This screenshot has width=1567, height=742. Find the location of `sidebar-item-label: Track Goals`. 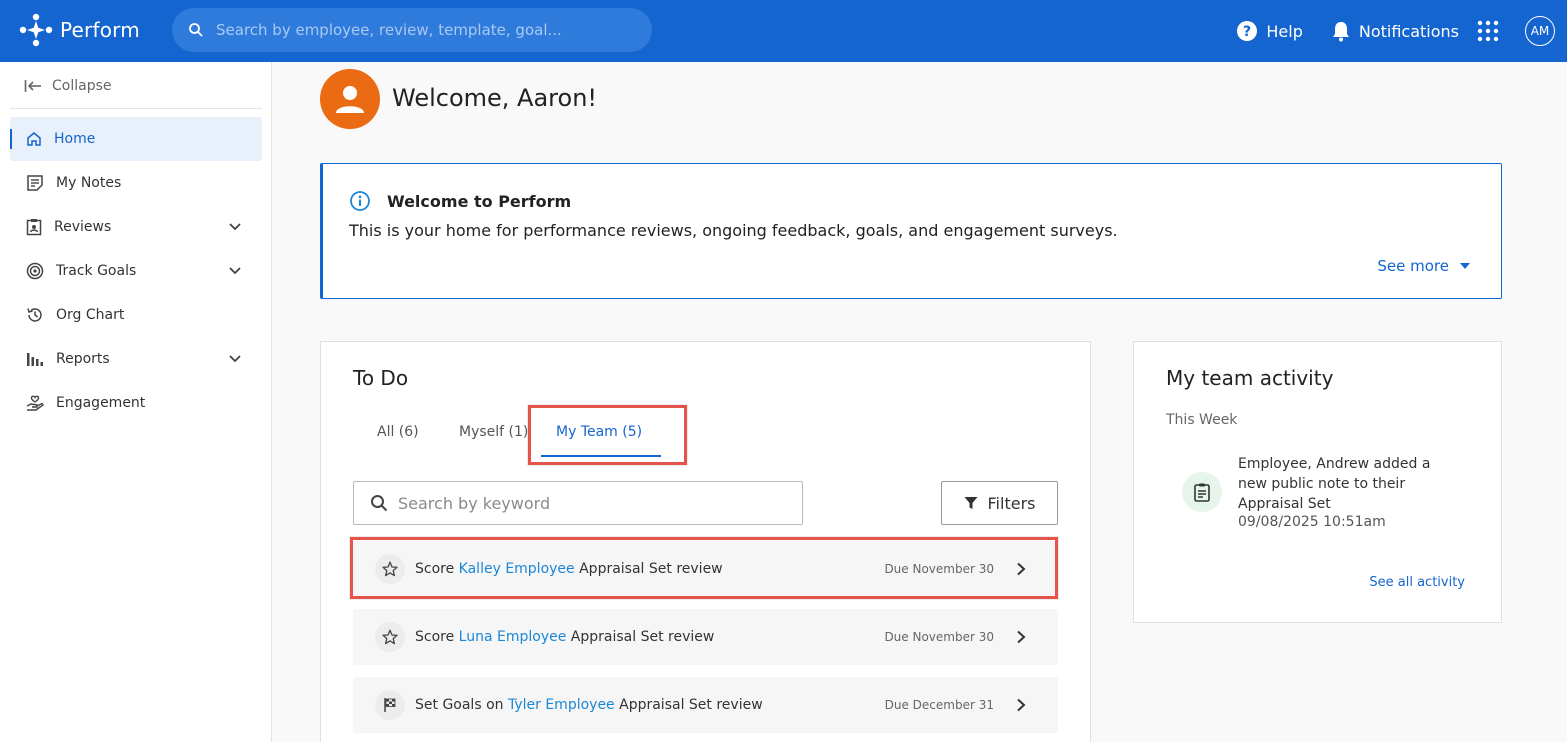

sidebar-item-label: Track Goals is located at coordinates (96, 271).